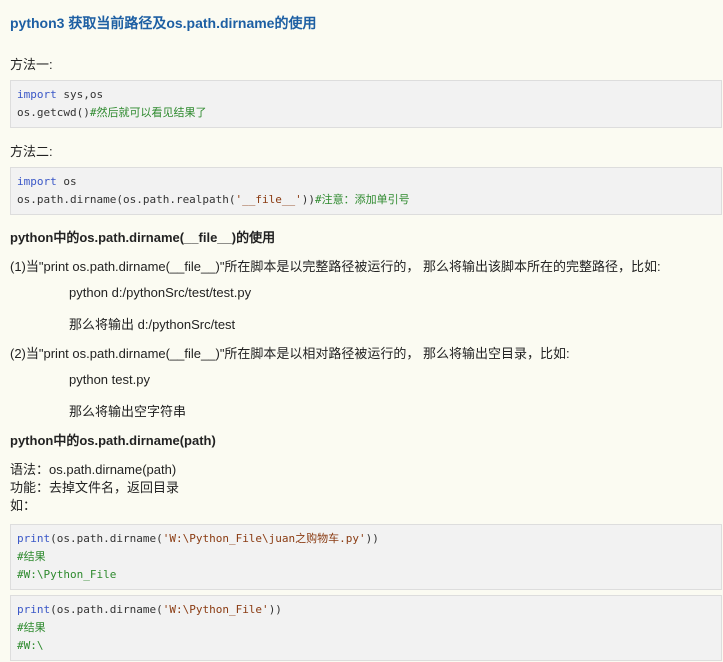  I want to click on example-command-2: python test.py, so click(109, 379).